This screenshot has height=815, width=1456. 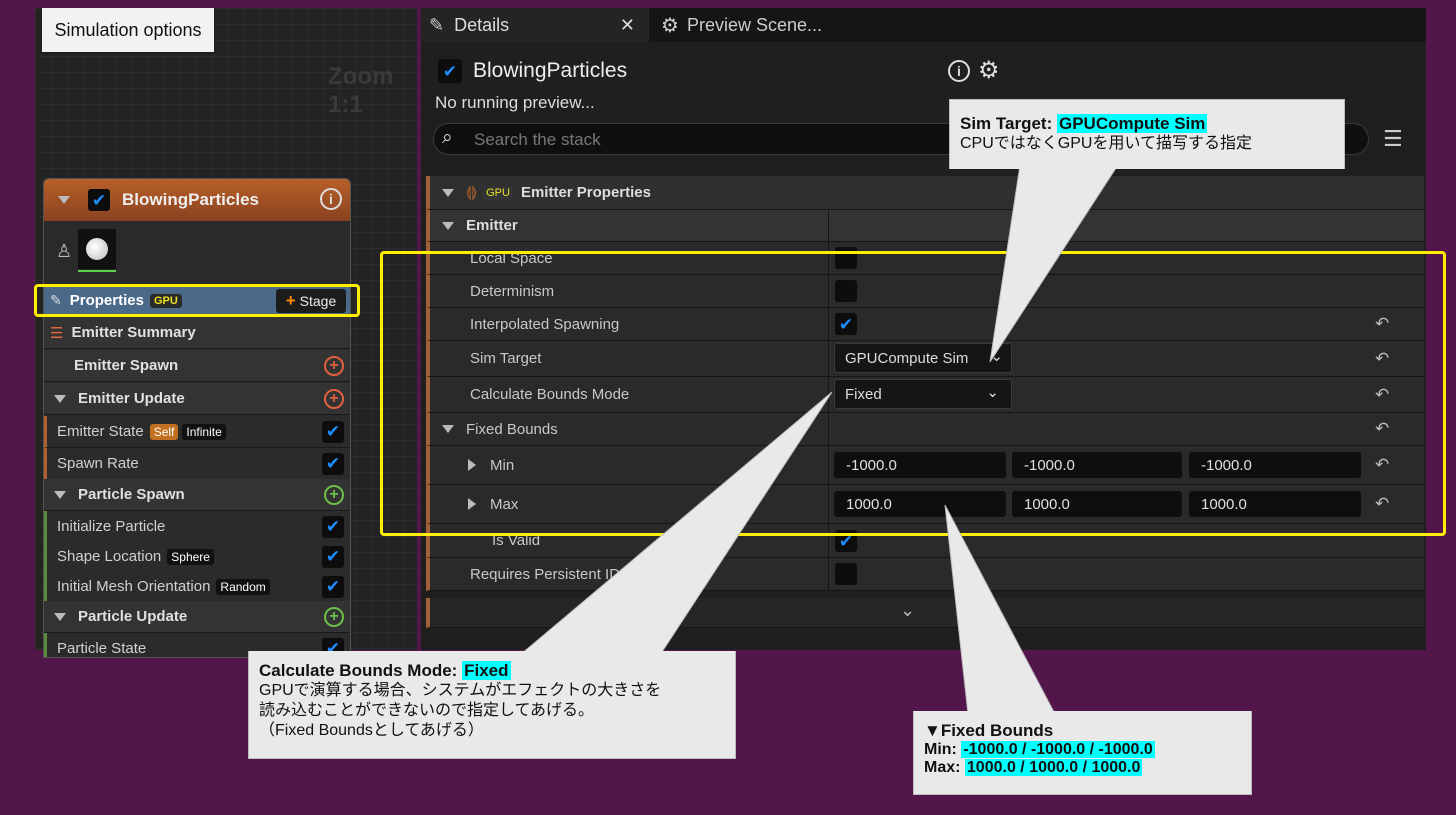 What do you see at coordinates (460, 690) in the screenshot?
I see `calc-bounds-callout-line1: GPUで演算する場合、システムがエフェクトの大きさを` at bounding box center [460, 690].